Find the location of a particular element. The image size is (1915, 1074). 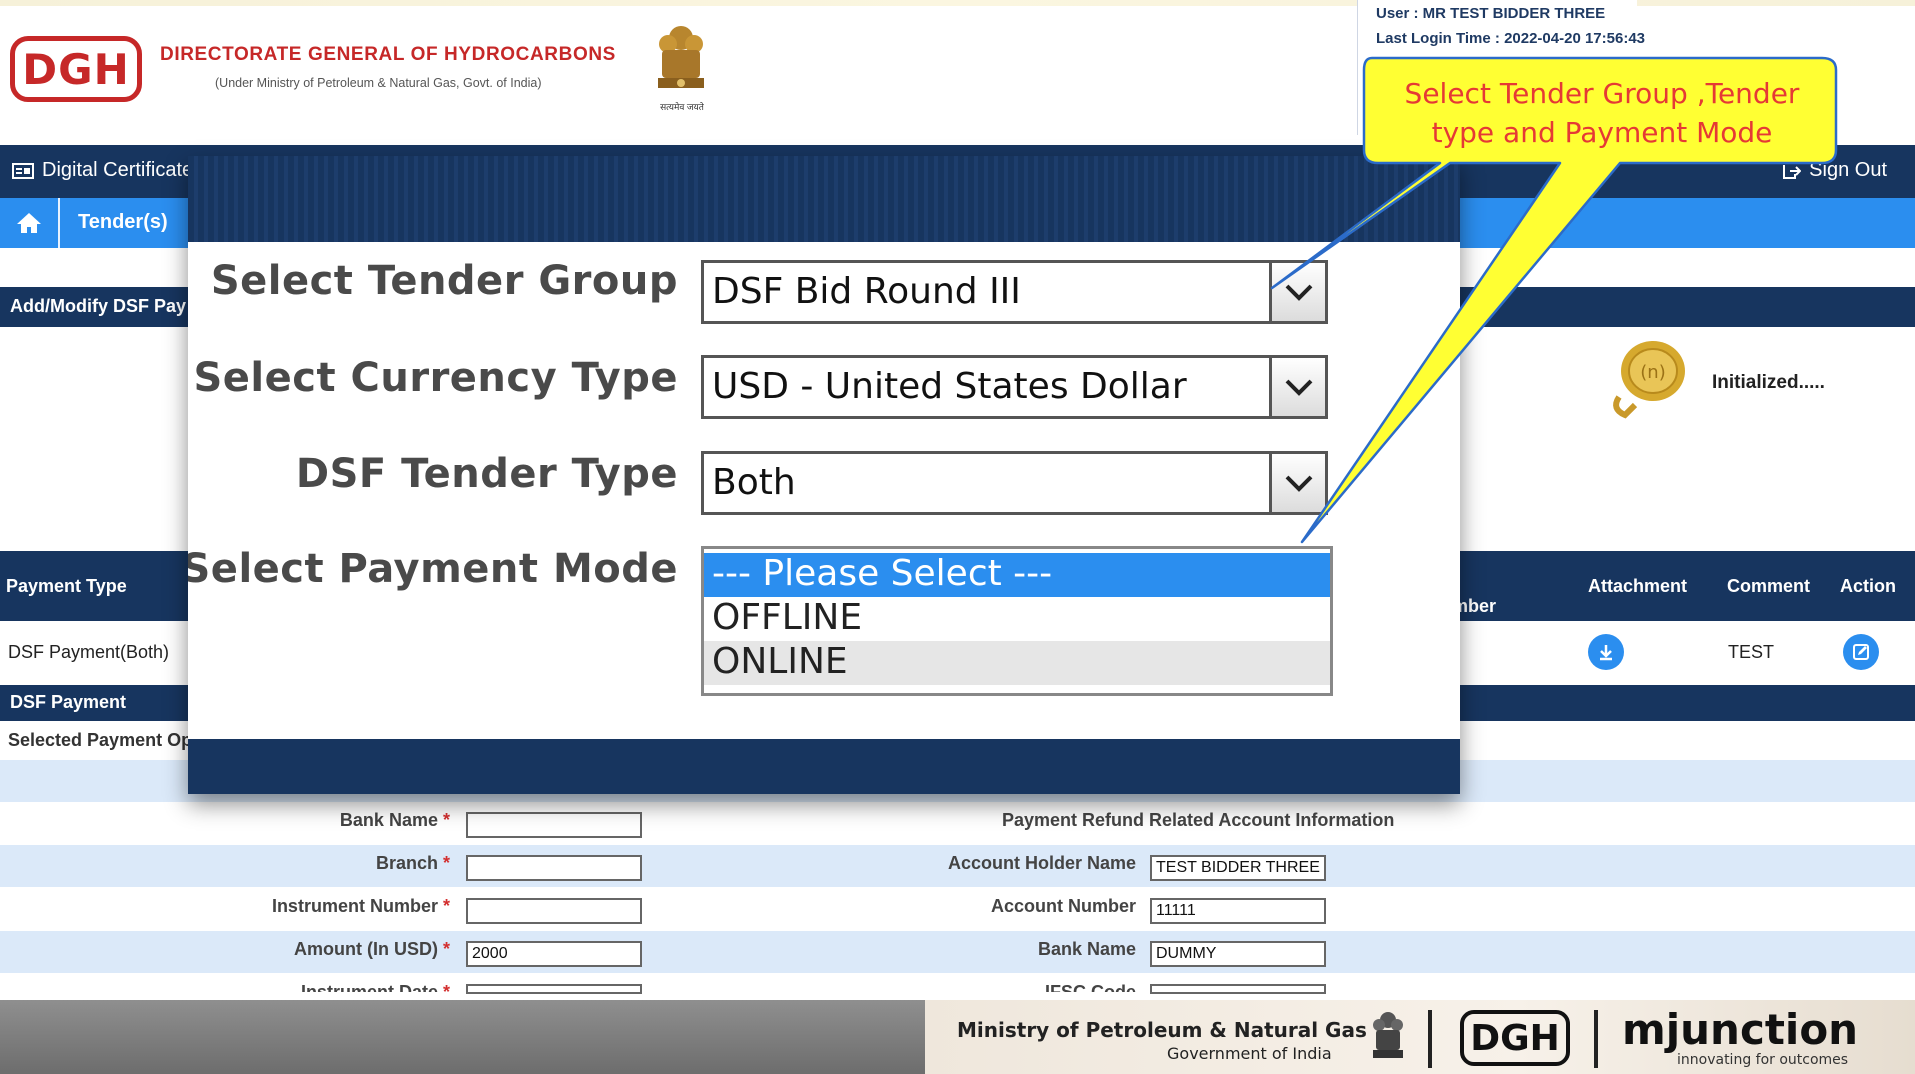

ministry-name: Ministry of Petroleum & Natural Gas is located at coordinates (1162, 1030).